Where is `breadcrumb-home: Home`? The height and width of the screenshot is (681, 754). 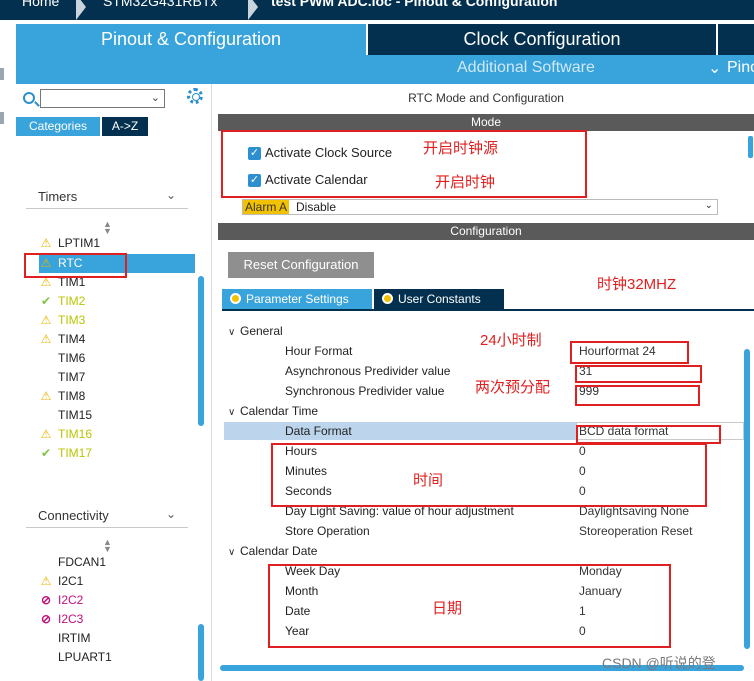
breadcrumb-home: Home is located at coordinates (40, 4).